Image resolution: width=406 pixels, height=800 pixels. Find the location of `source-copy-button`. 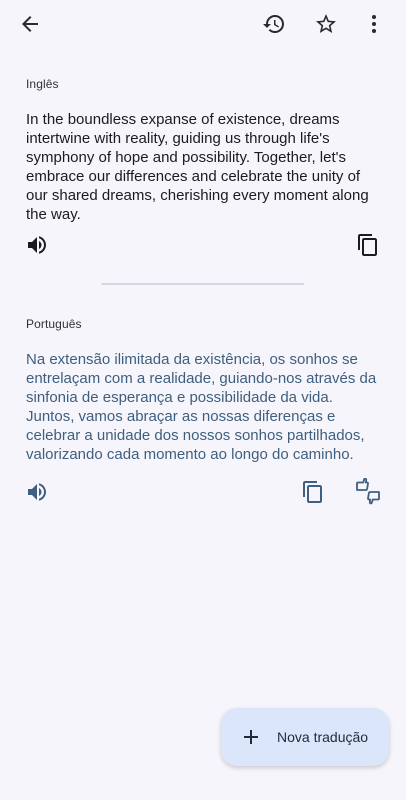

source-copy-button is located at coordinates (368, 245).